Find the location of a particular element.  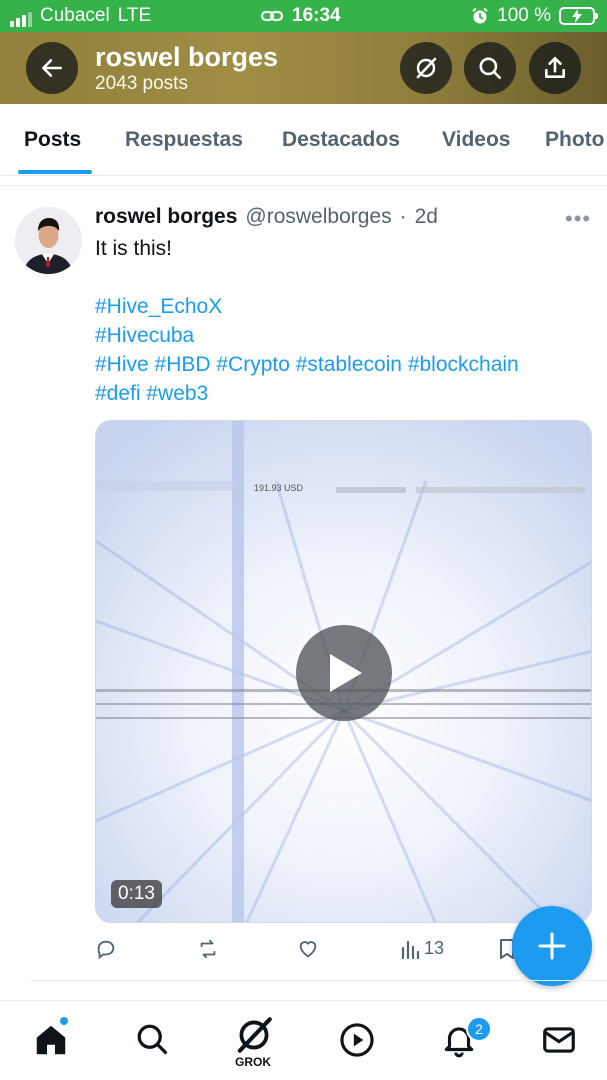

nav-search is located at coordinates (152, 1041).